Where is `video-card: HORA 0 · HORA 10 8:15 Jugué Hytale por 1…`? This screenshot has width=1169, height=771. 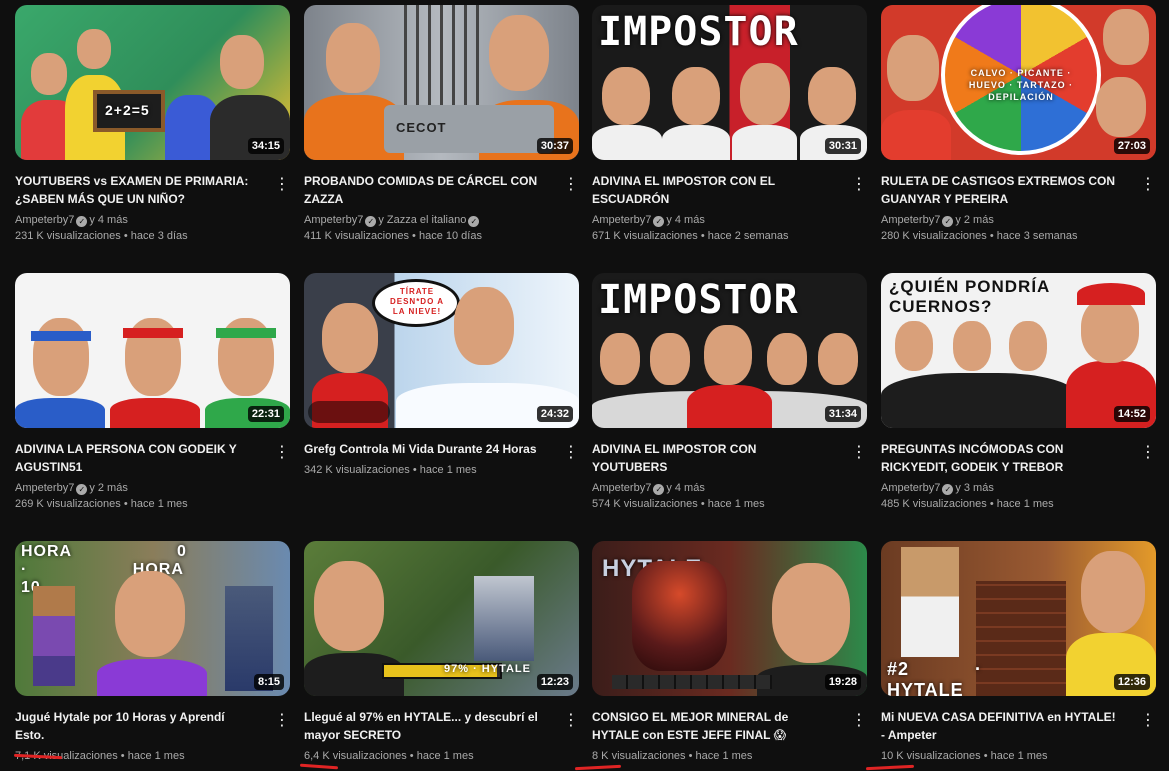
video-card: HORA 0 · HORA 10 8:15 Jugué Hytale por 1… is located at coordinates (152, 652).